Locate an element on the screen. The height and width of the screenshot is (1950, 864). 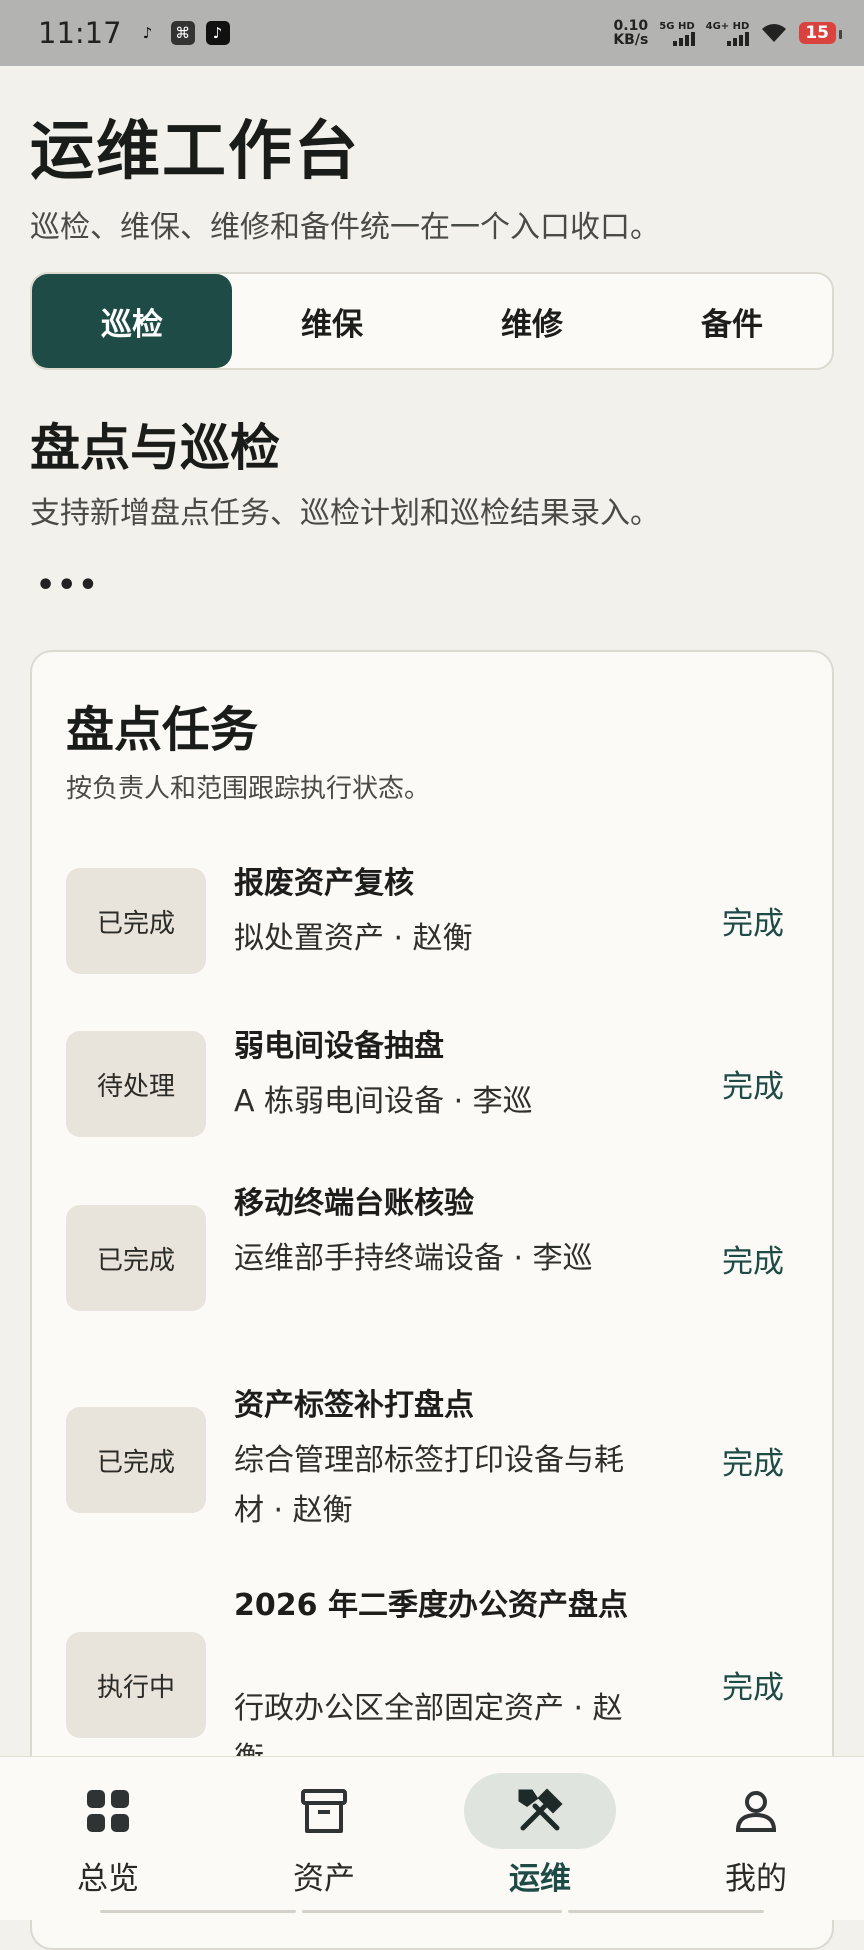
task-desc: 拟处置资产 · 赵衡 is located at coordinates (353, 938).